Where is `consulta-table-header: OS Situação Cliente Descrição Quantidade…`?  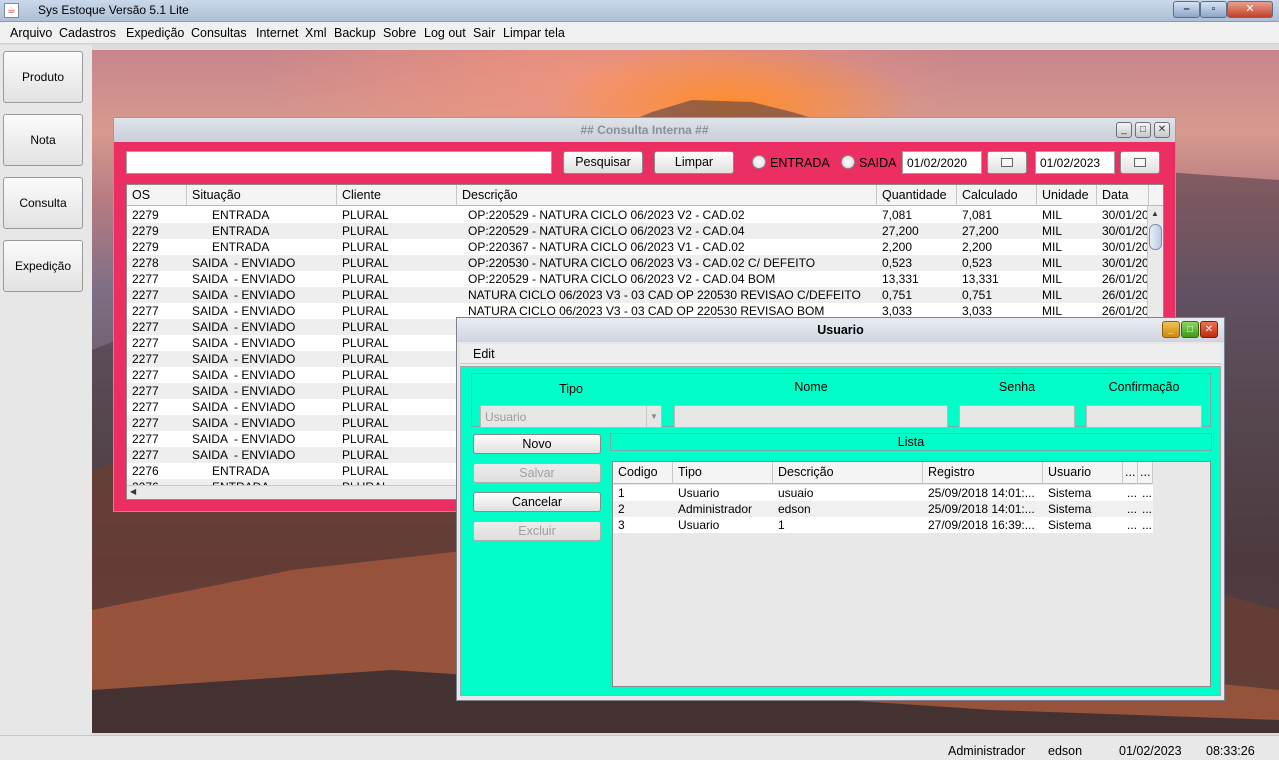
consulta-table-header: OS Situação Cliente Descrição Quantidade… is located at coordinates (645, 195).